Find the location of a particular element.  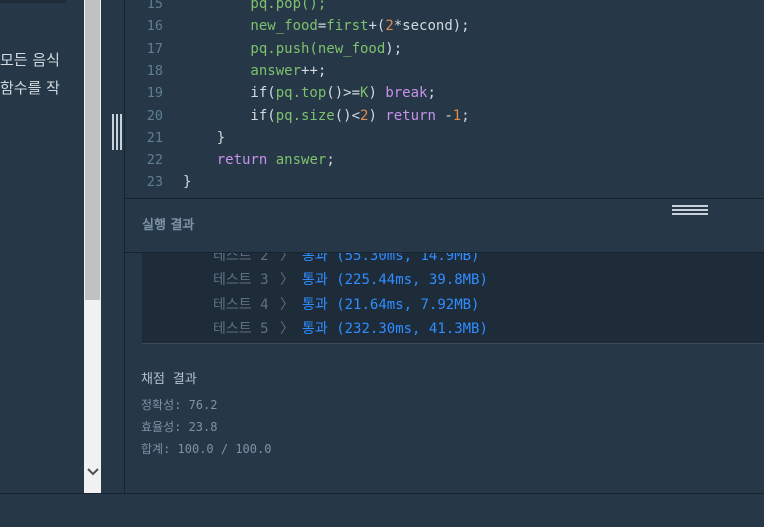

code-token: +( is located at coordinates (377, 26).